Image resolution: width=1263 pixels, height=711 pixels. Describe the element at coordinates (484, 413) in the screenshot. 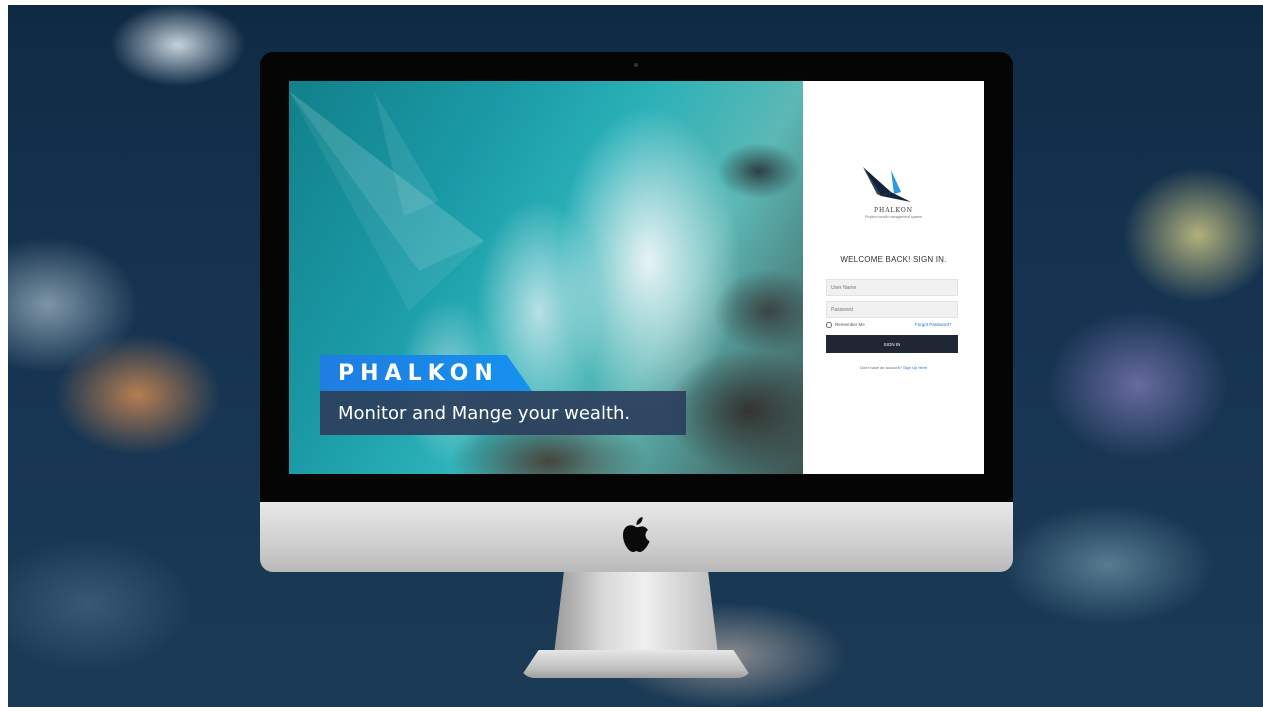

I see `hero-tagline: Monitor and Mange your wealth.` at that location.